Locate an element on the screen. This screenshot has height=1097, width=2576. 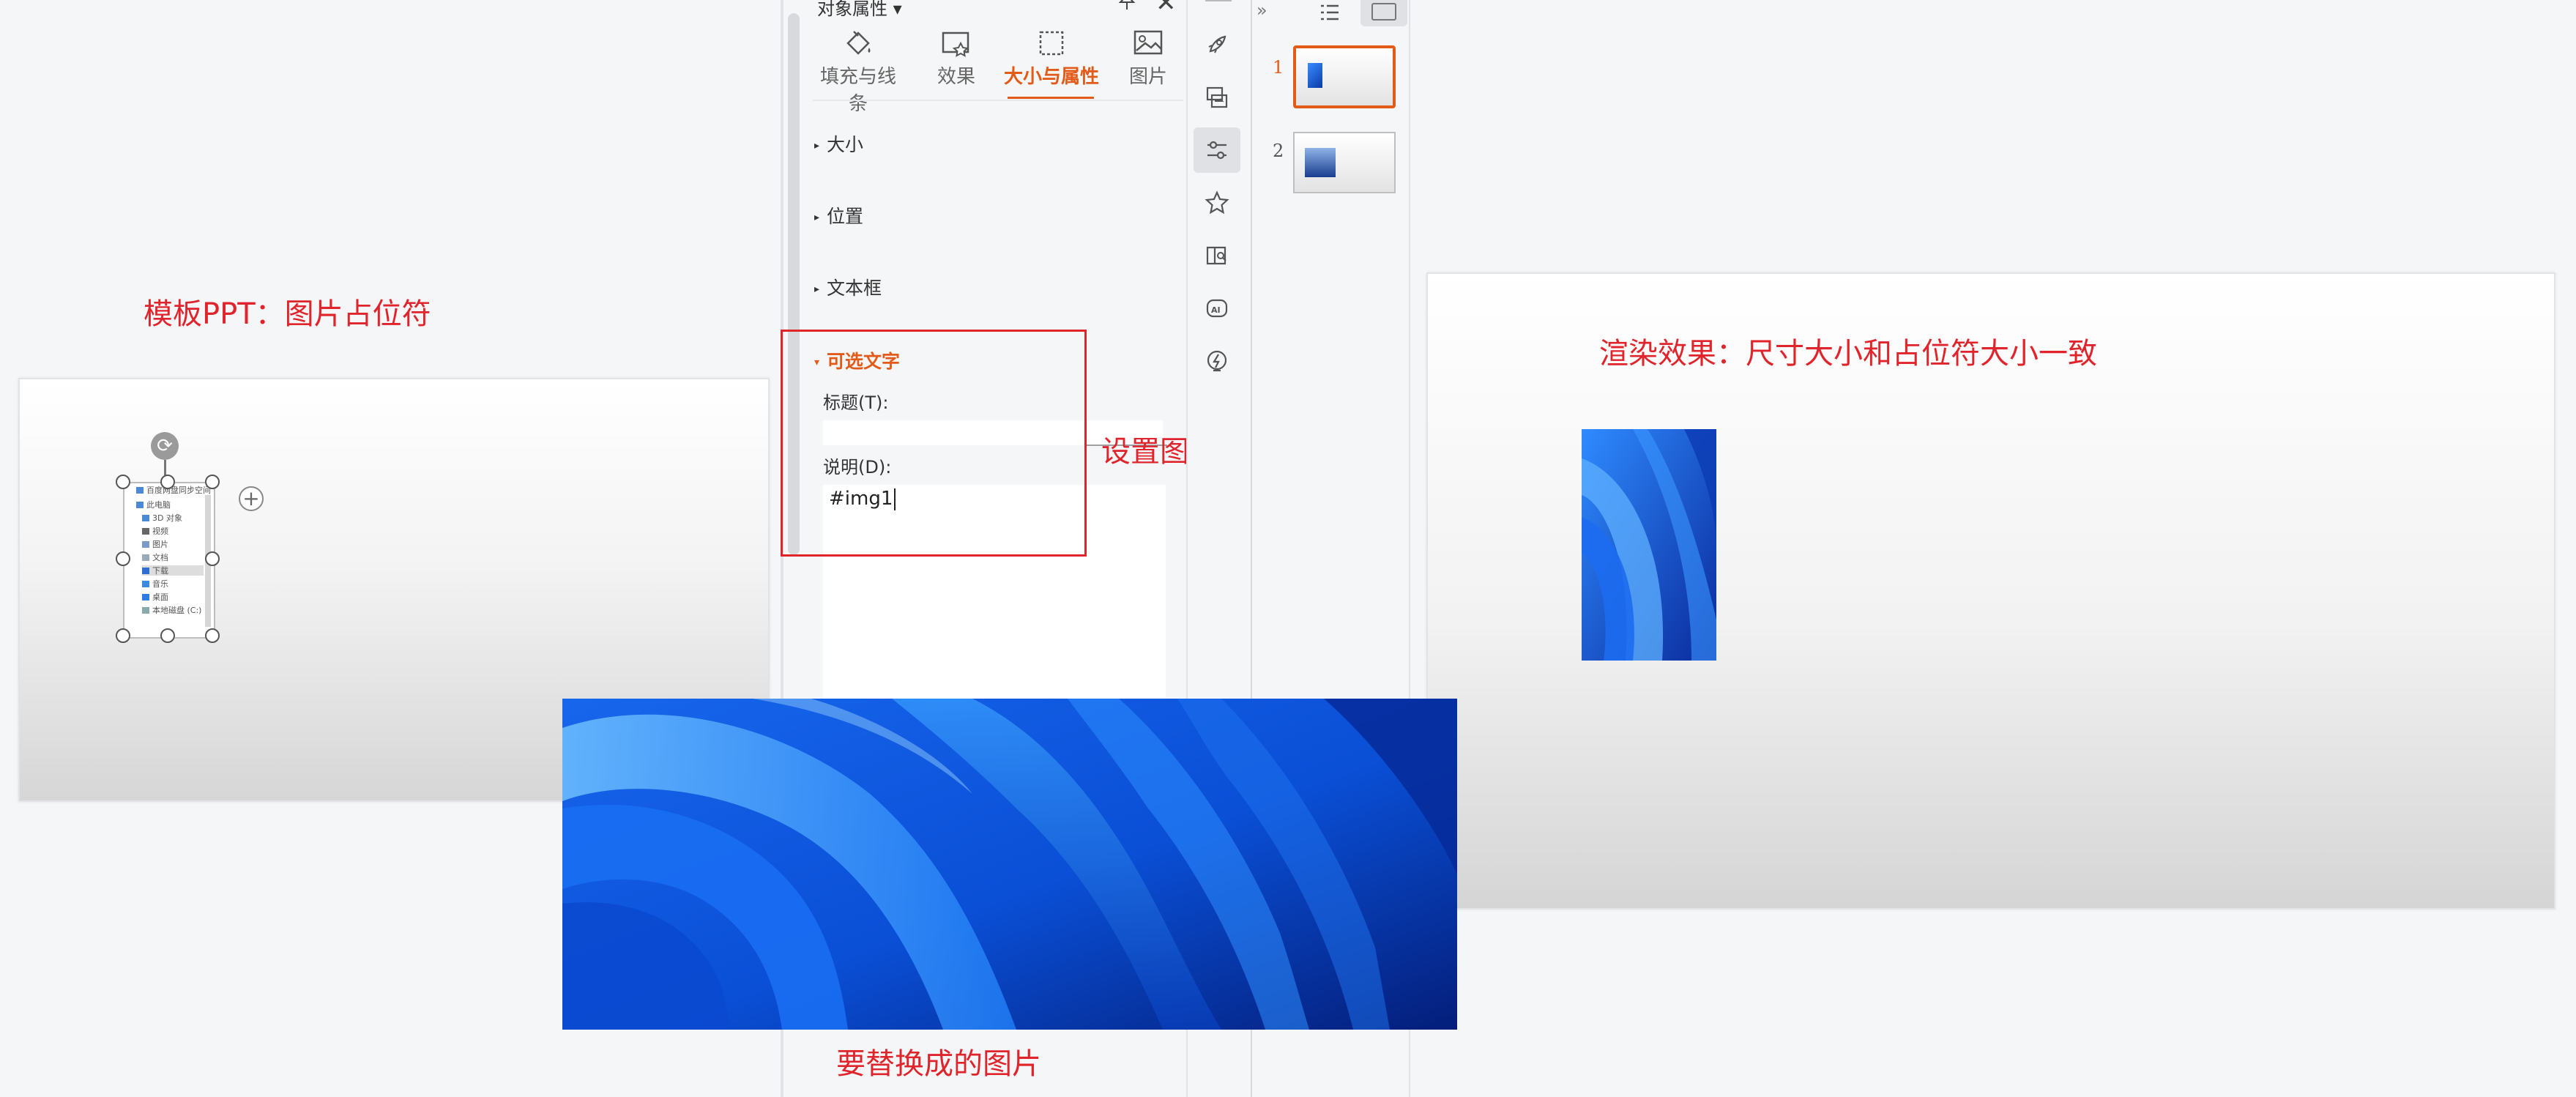
slide-view-icon is located at coordinates (1383, 13).